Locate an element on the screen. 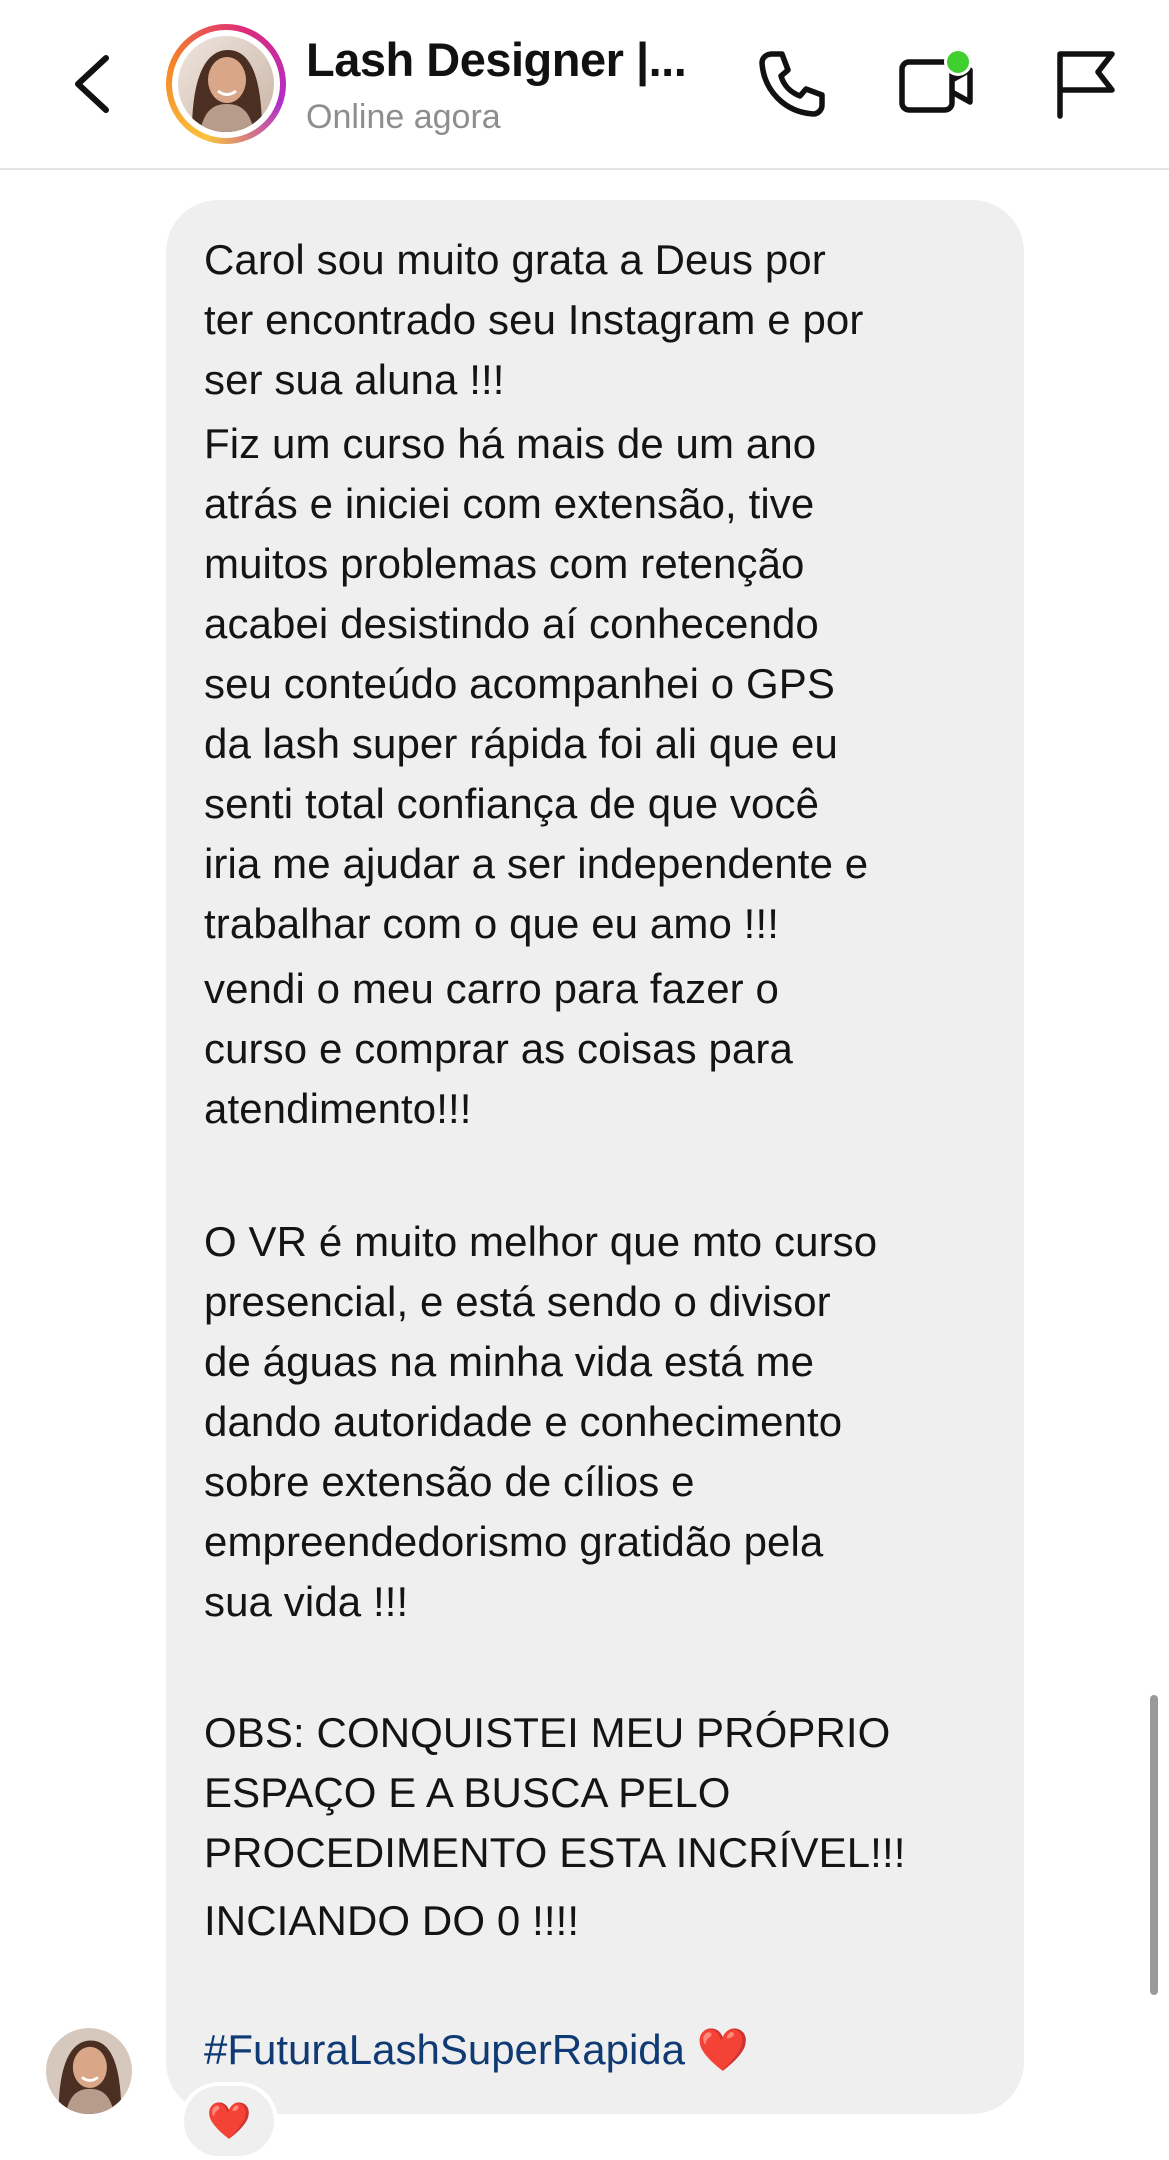 This screenshot has width=1169, height=2160. report-button is located at coordinates (1086, 84).